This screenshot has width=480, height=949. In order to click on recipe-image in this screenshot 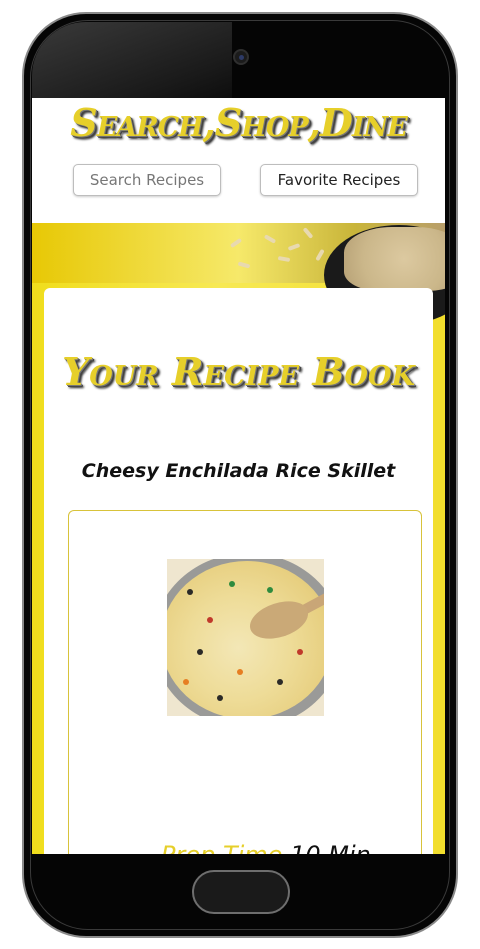, I will do `click(245, 637)`.